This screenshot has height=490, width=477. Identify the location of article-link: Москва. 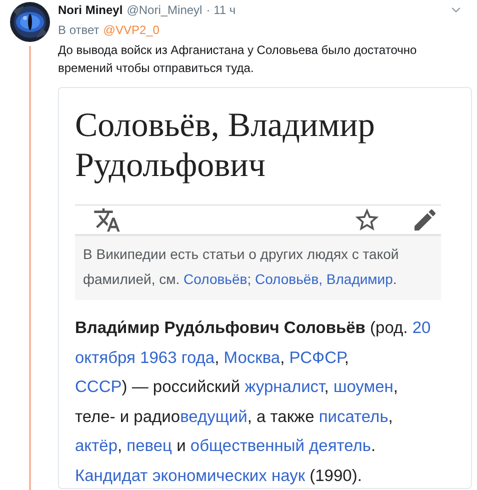
(252, 357).